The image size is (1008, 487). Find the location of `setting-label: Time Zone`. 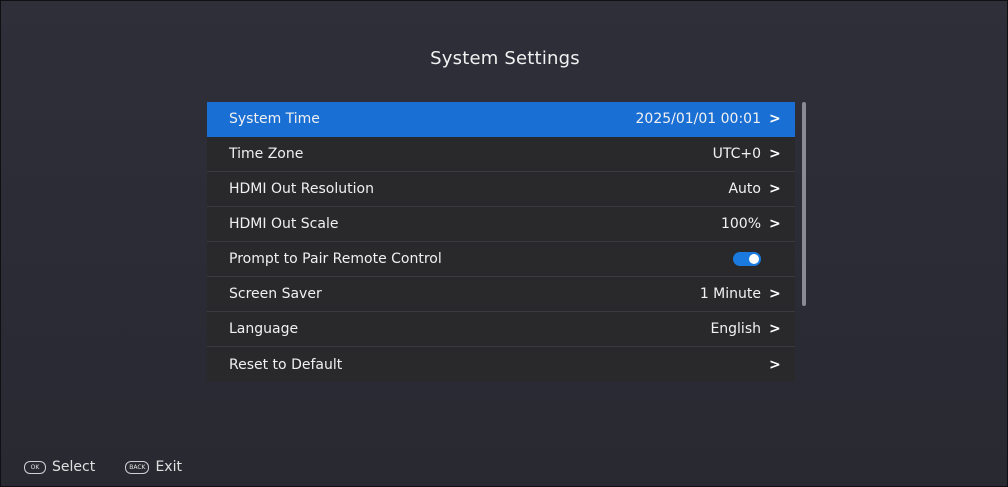

setting-label: Time Zone is located at coordinates (266, 154).